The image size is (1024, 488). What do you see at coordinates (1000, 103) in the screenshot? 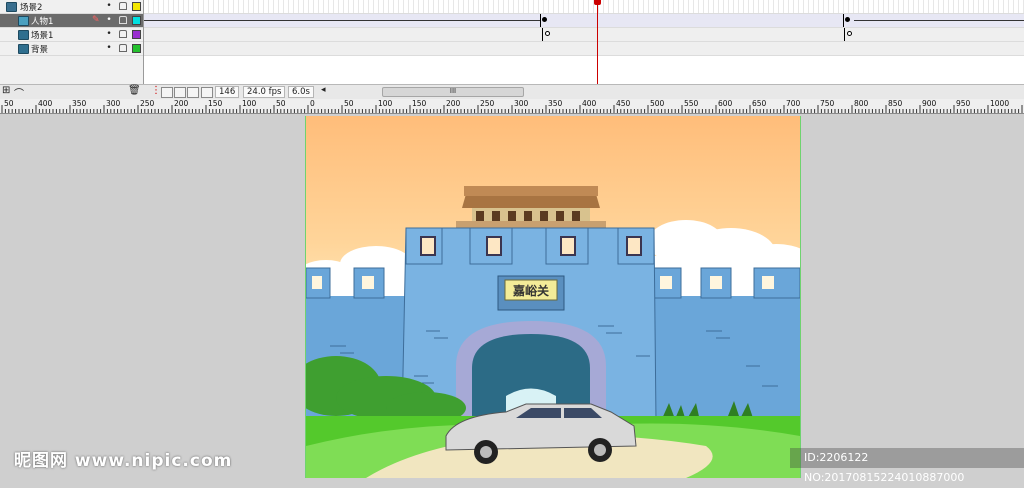
I see `ruler-label: 1000` at bounding box center [1000, 103].